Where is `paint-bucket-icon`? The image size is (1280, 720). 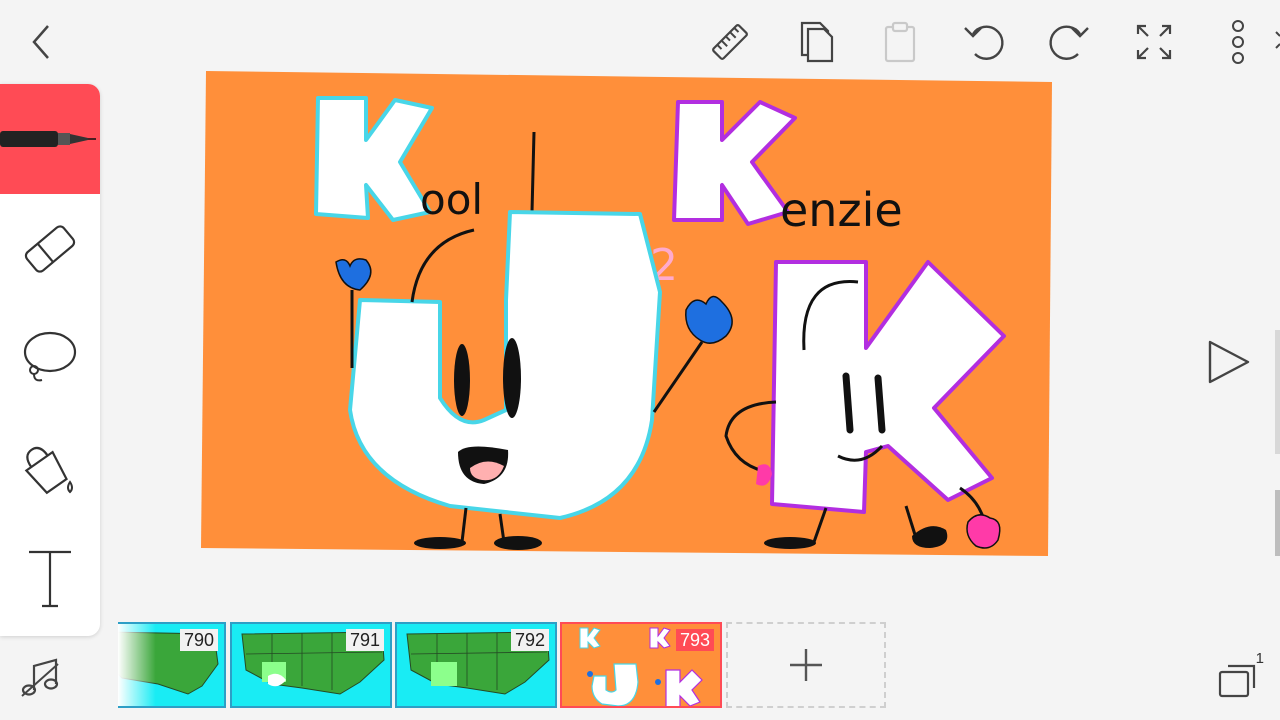 paint-bucket-icon is located at coordinates (48, 470).